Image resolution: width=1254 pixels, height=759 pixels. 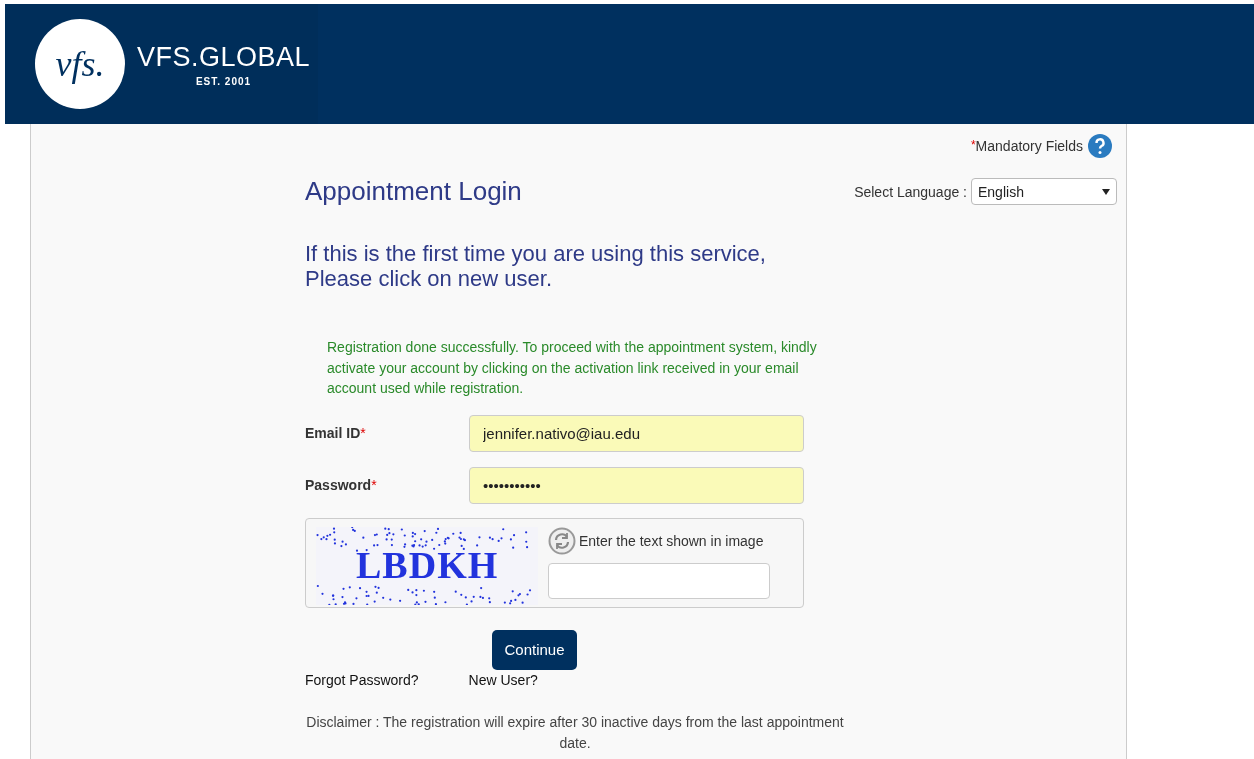 I want to click on link: New User?, so click(x=503, y=679).